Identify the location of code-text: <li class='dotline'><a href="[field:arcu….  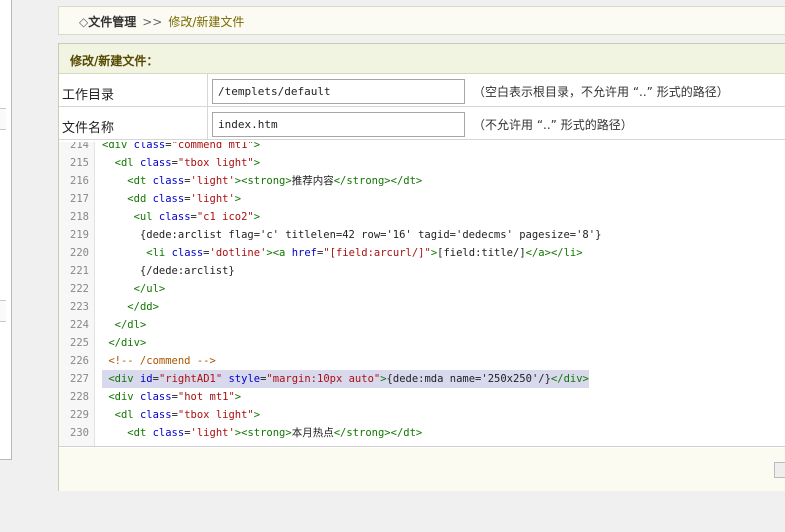
(364, 253).